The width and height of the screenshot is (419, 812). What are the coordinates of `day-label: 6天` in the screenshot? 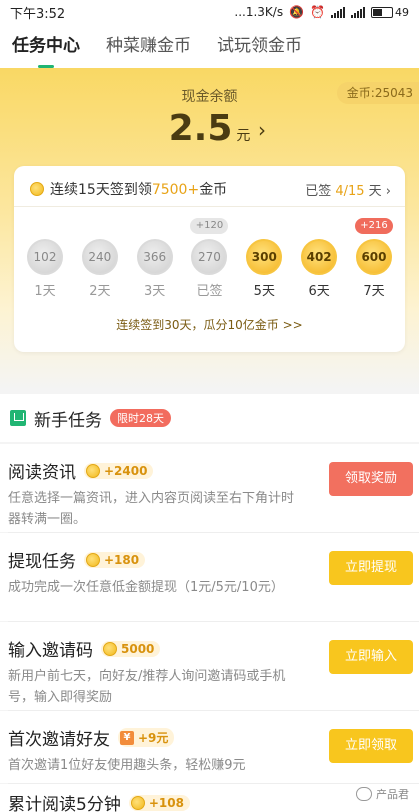 It's located at (319, 291).